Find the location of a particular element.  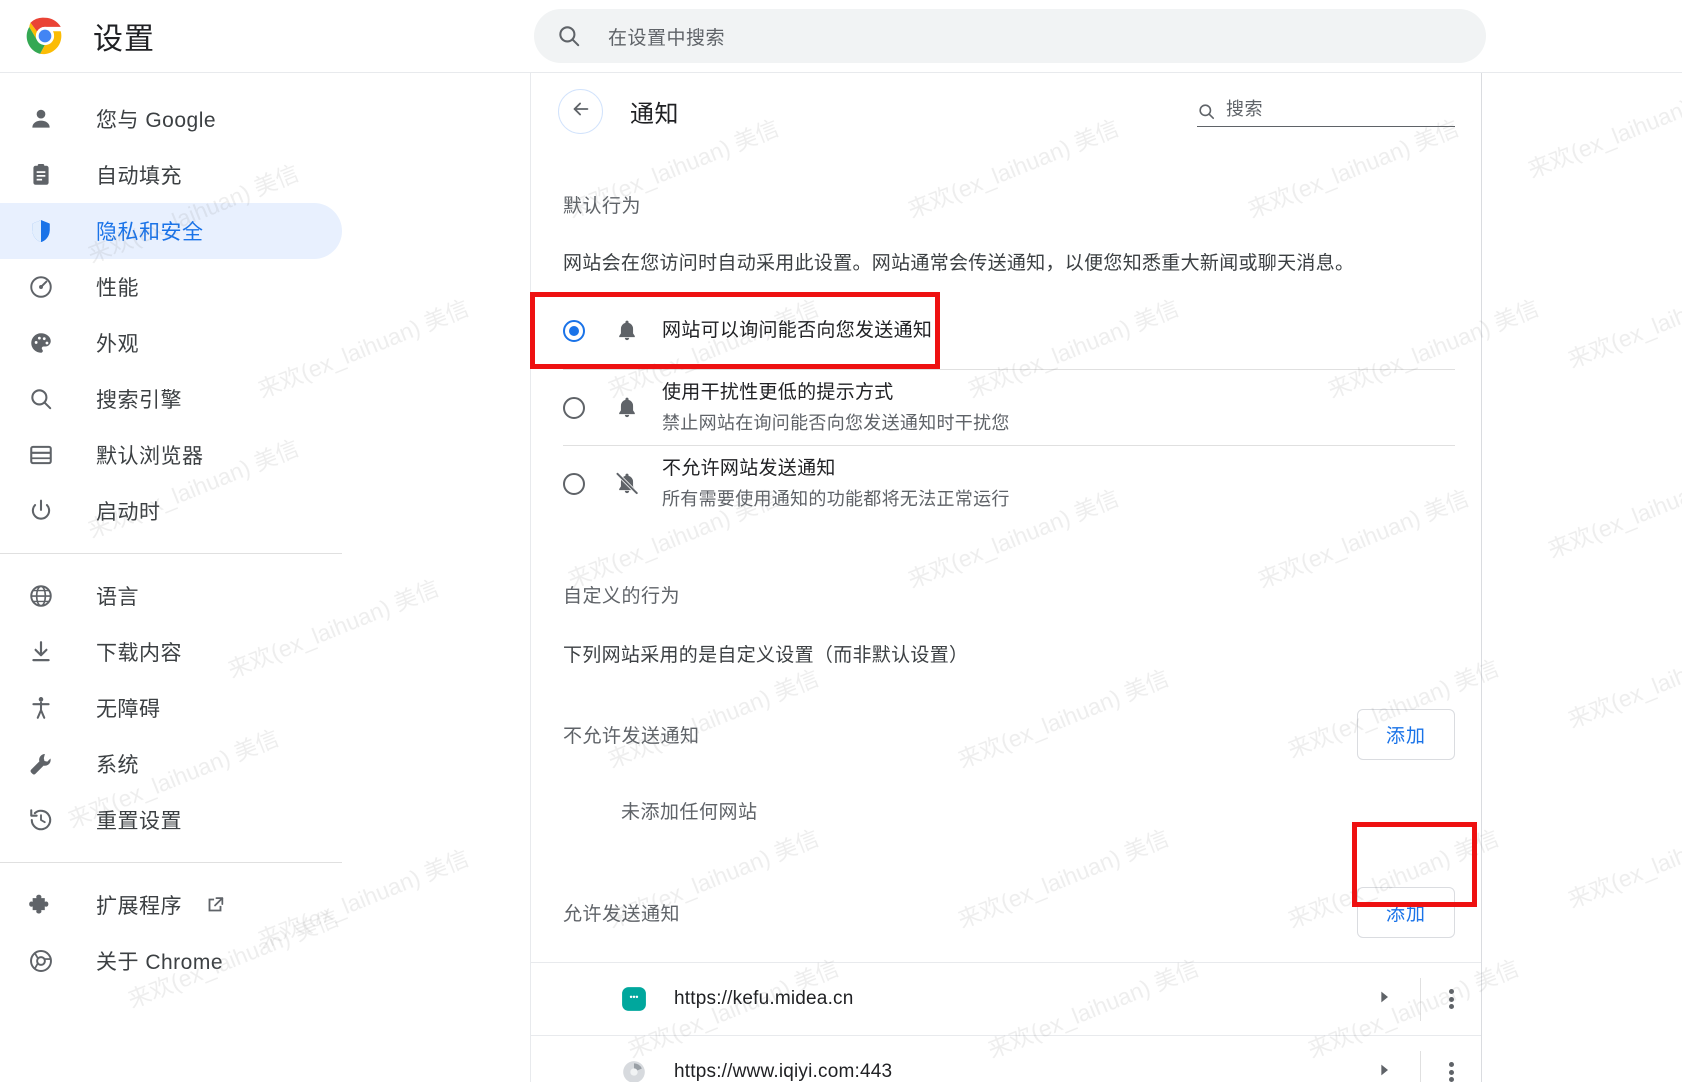

sidebar-item-label: 外观 is located at coordinates (117, 344).